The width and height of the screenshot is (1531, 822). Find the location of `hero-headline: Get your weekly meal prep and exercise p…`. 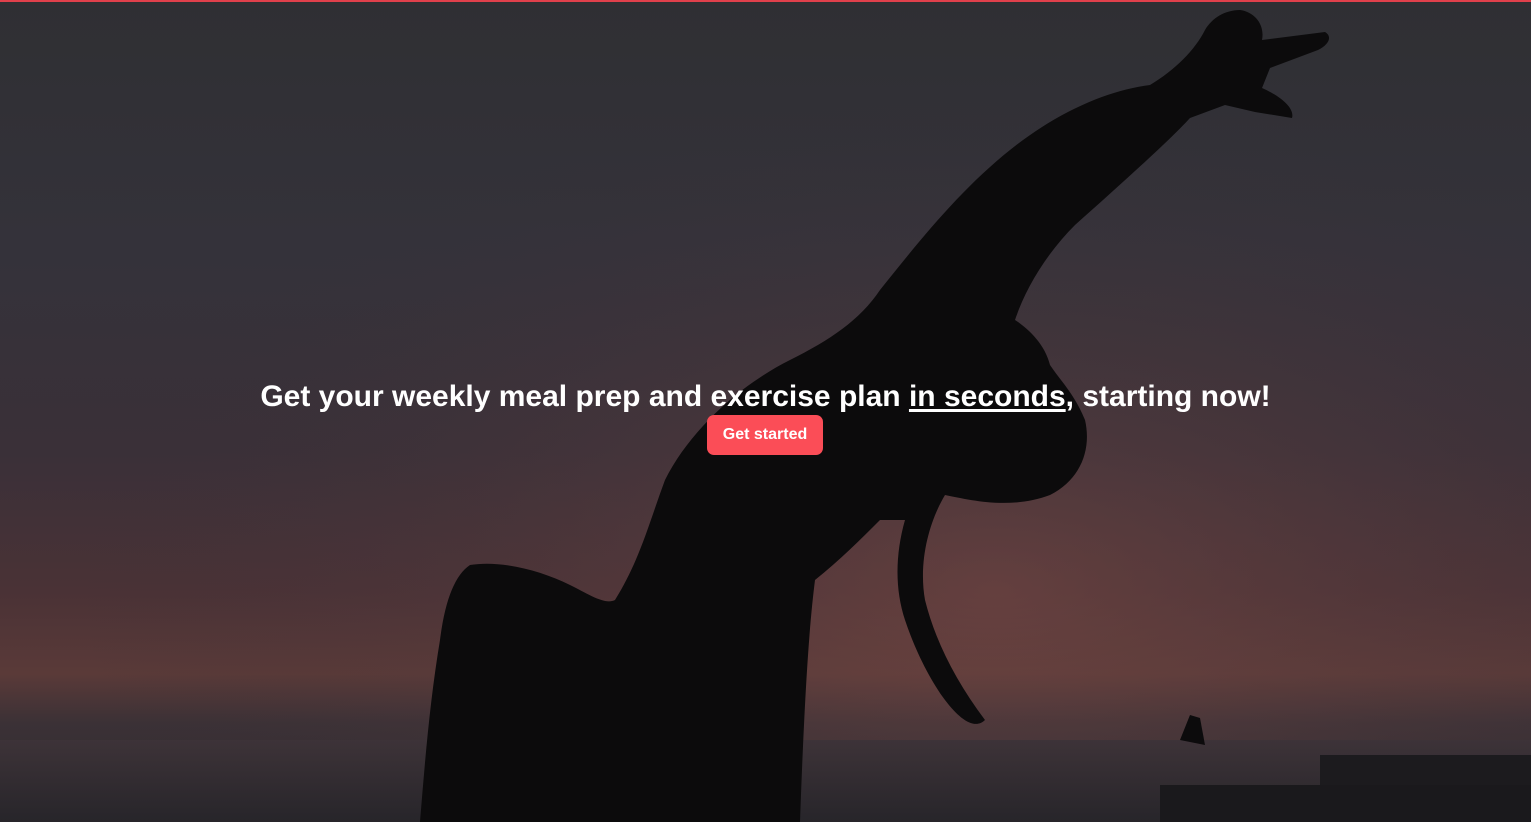

hero-headline: Get your weekly meal prep and exercise p… is located at coordinates (765, 397).